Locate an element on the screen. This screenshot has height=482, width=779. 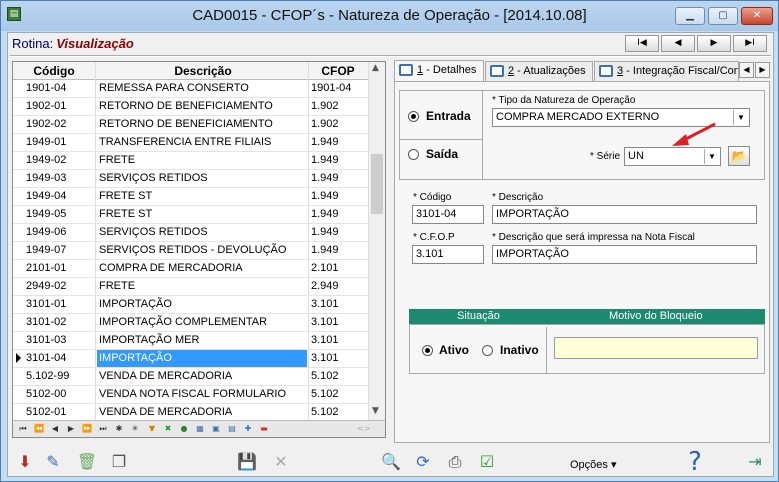
table-row: 1901-04 REMESSA PARA CONSERTO 1901-04 is located at coordinates (190, 89).